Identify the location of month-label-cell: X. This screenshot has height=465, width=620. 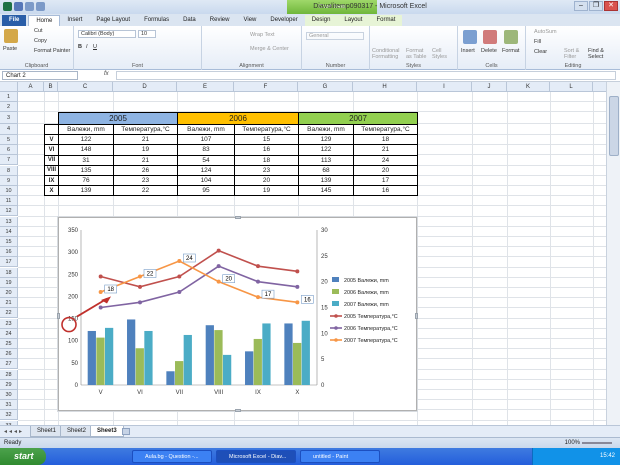
(51, 191).